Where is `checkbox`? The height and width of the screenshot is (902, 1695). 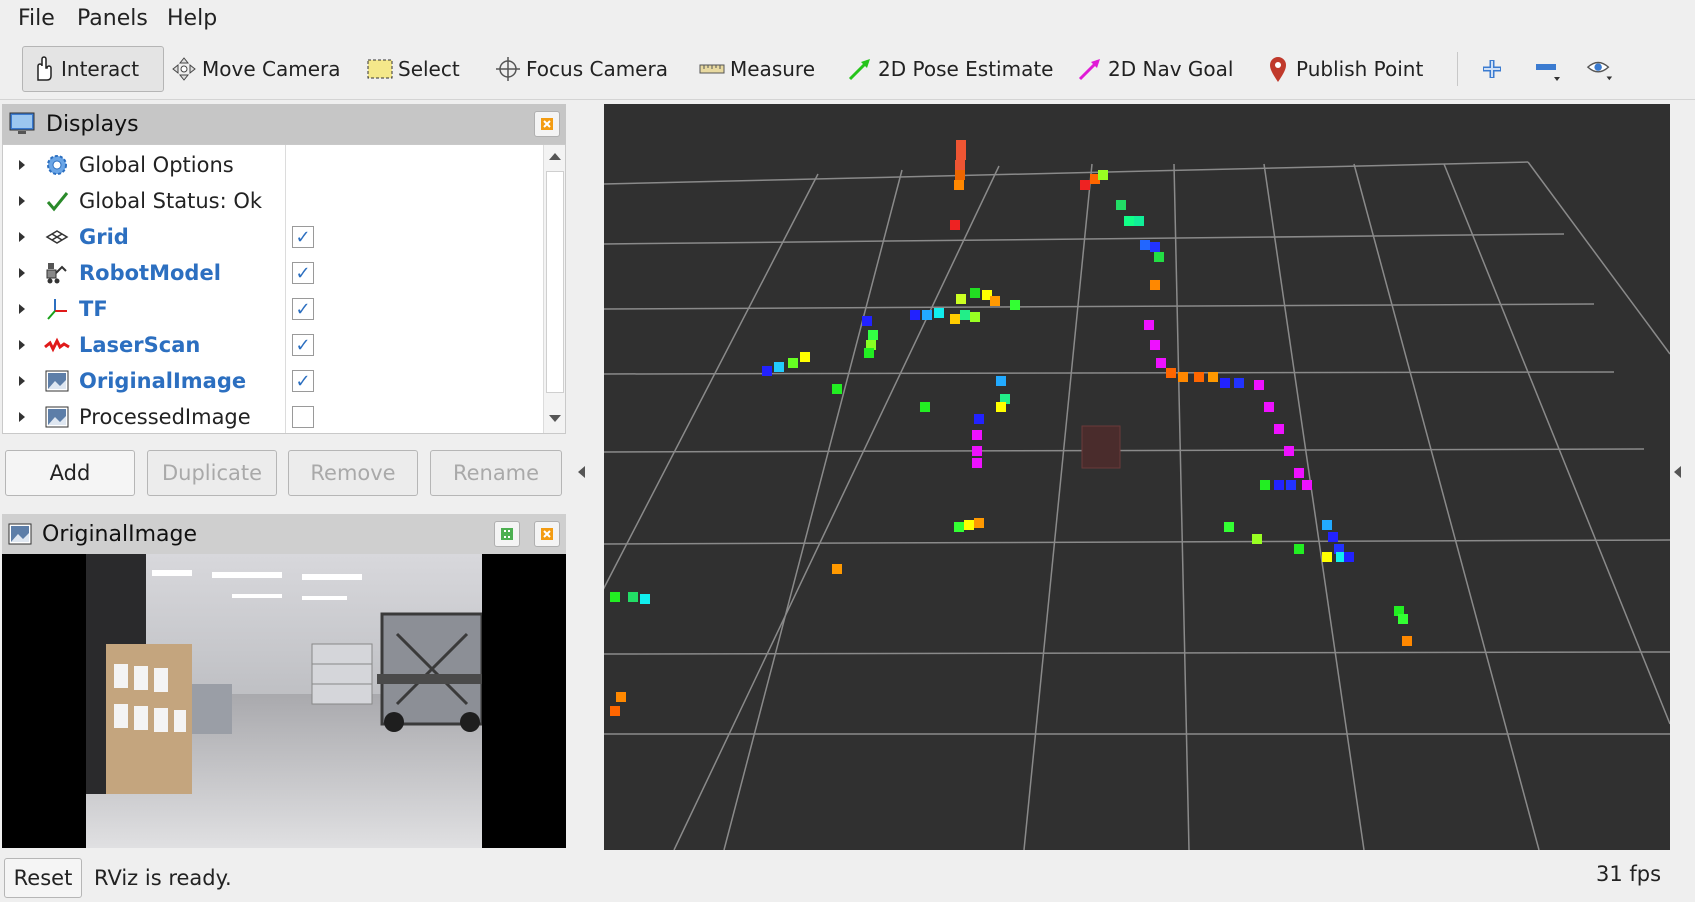
checkbox is located at coordinates (303, 417).